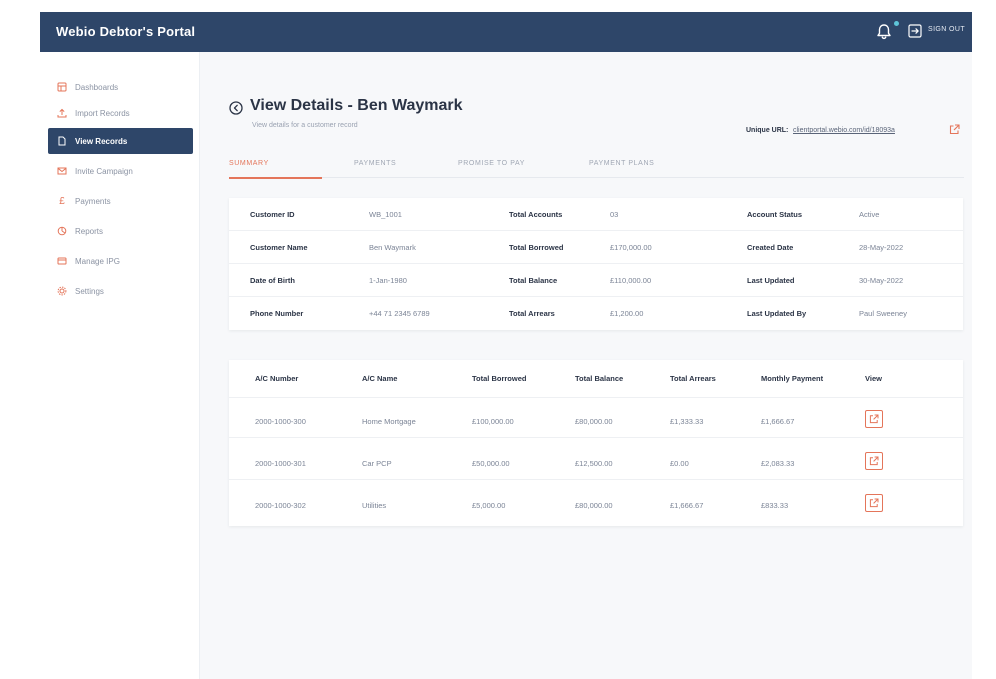 This screenshot has height=679, width=996. What do you see at coordinates (120, 113) in the screenshot?
I see `sidebar-item-import-records: Import Records` at bounding box center [120, 113].